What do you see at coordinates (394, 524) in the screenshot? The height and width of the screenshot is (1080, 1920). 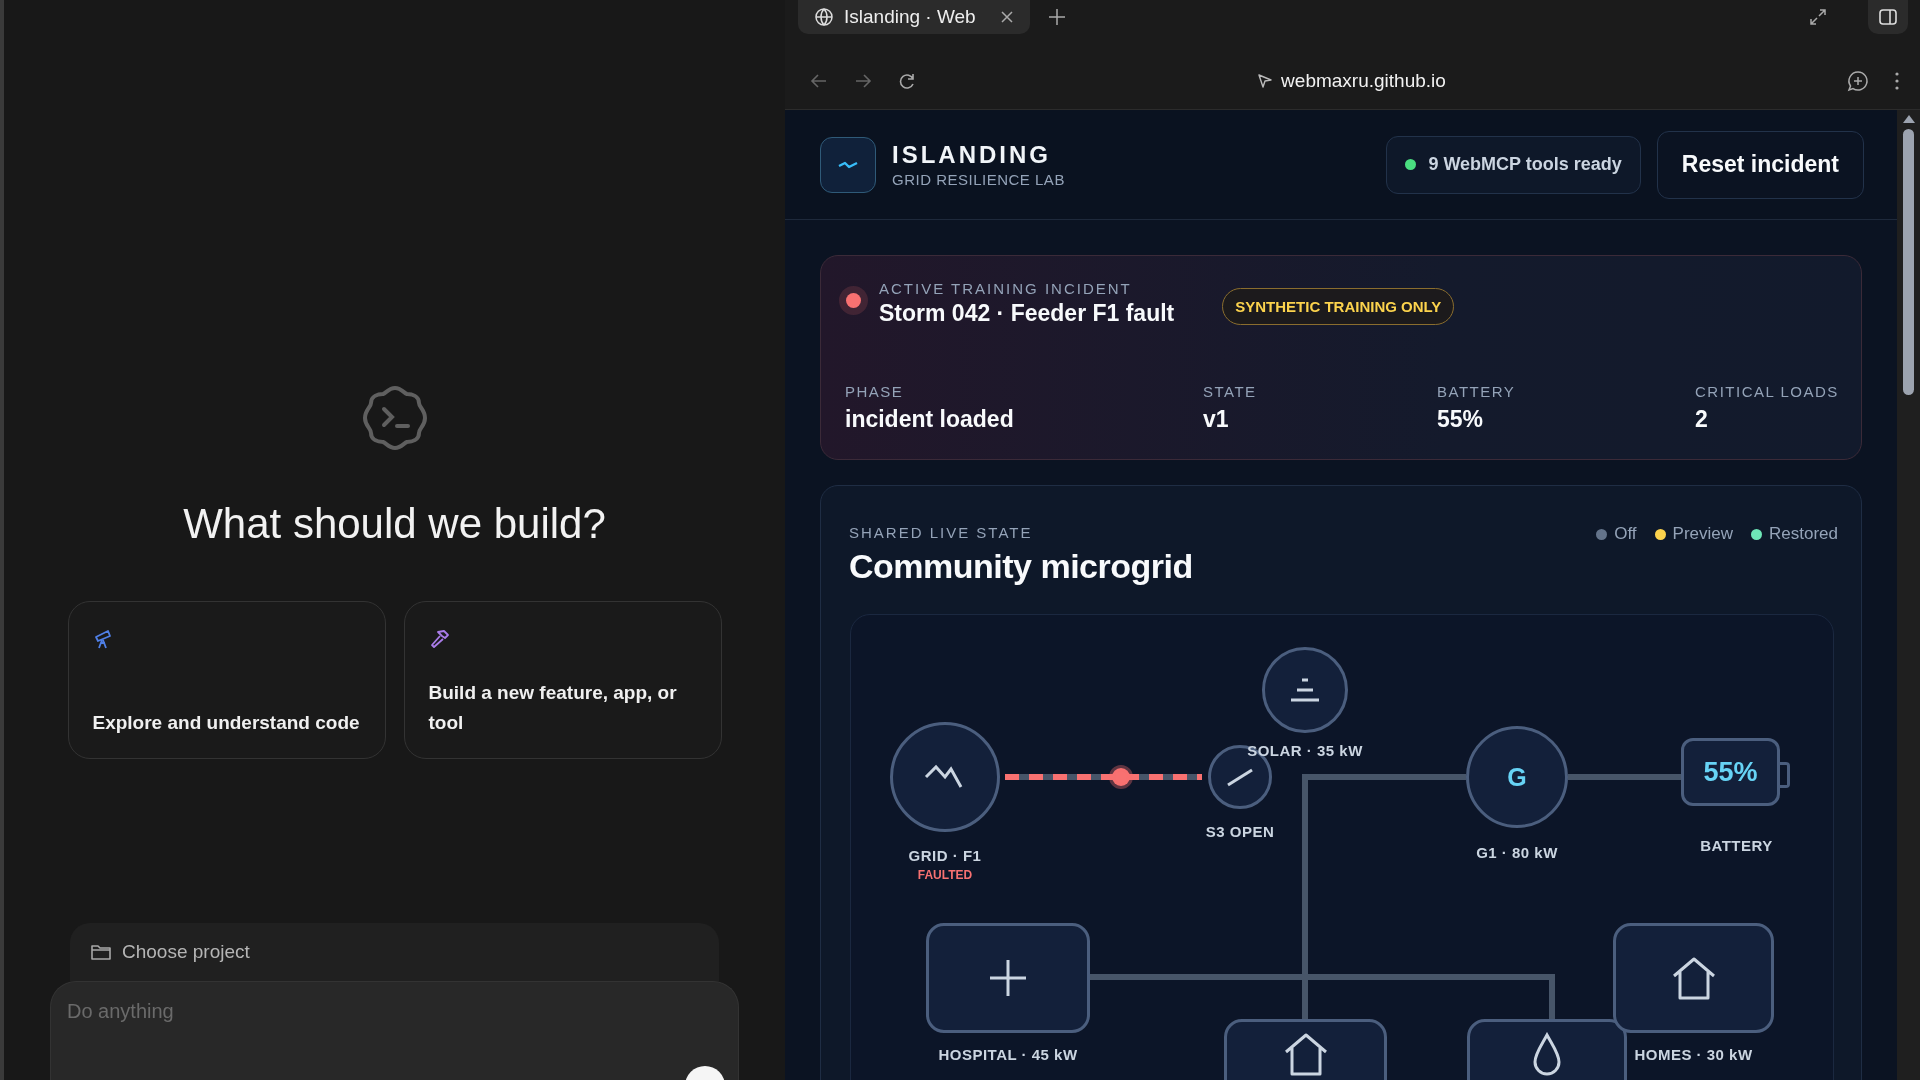 I see `heading: What should we build?` at bounding box center [394, 524].